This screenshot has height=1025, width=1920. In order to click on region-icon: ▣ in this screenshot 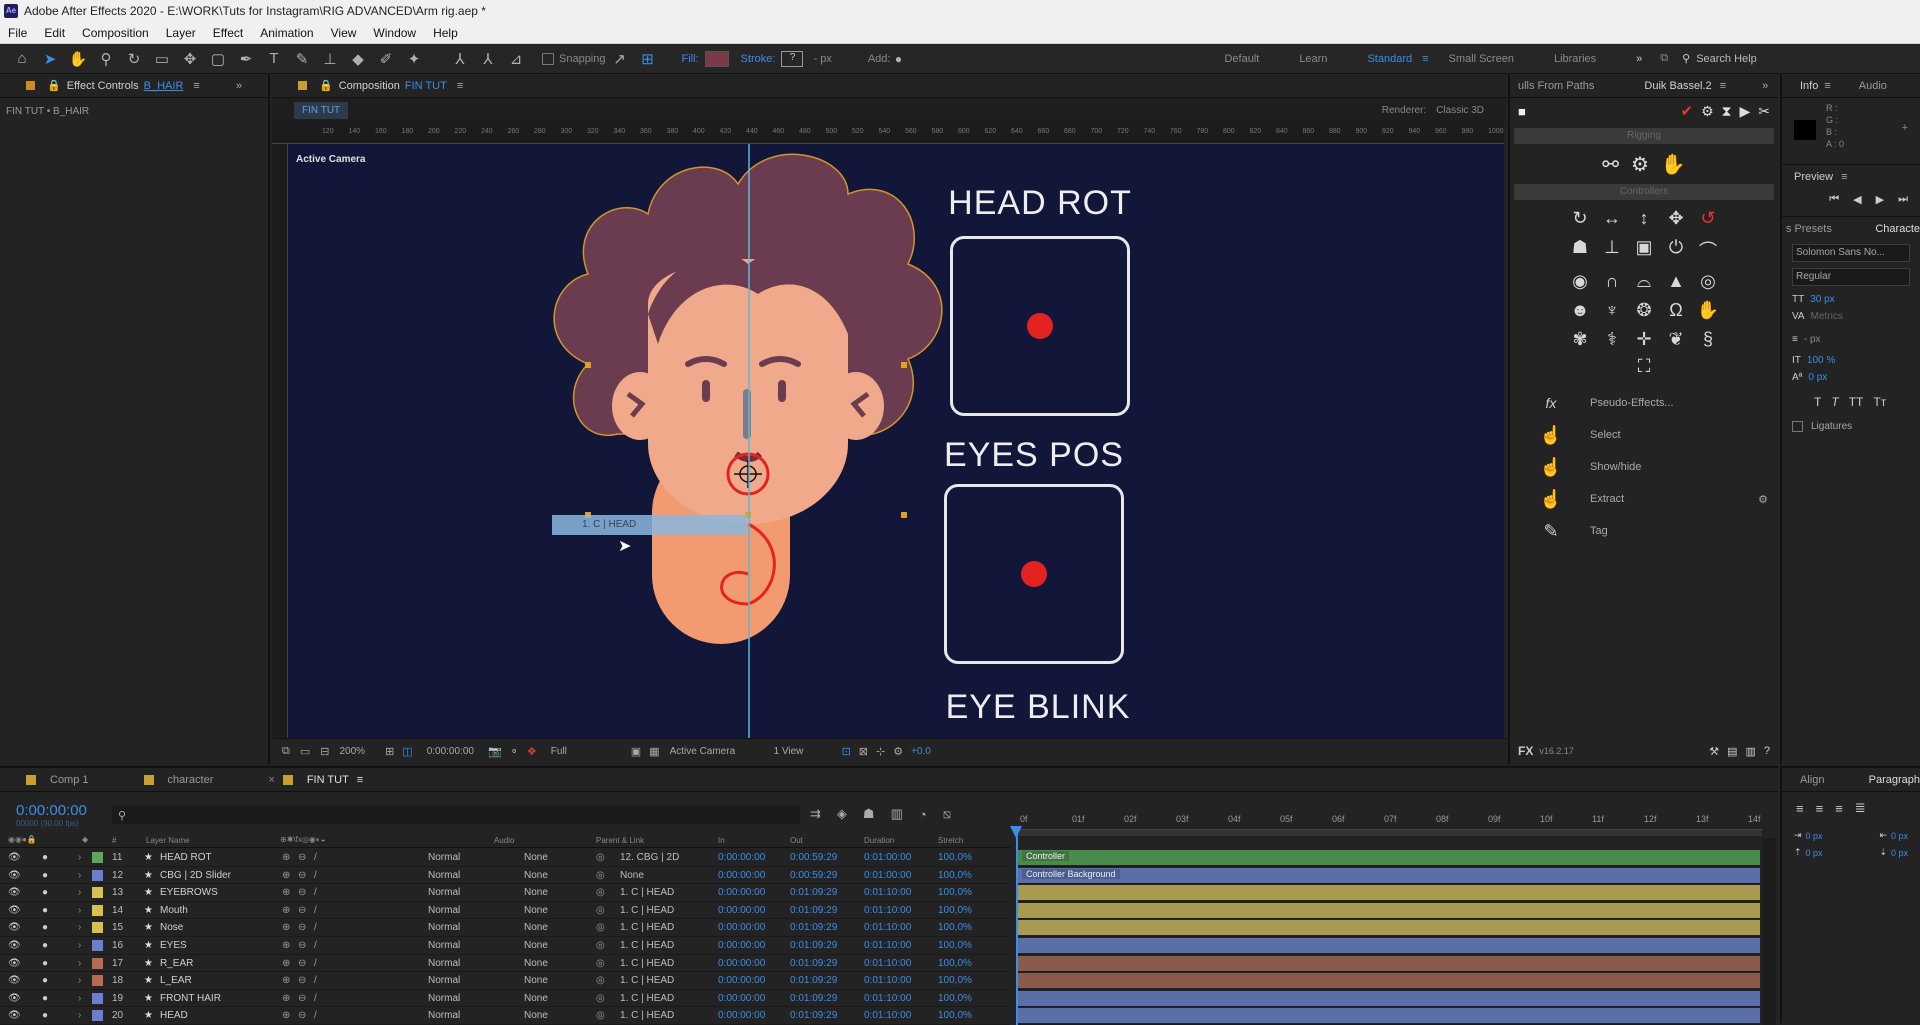, I will do `click(636, 751)`.